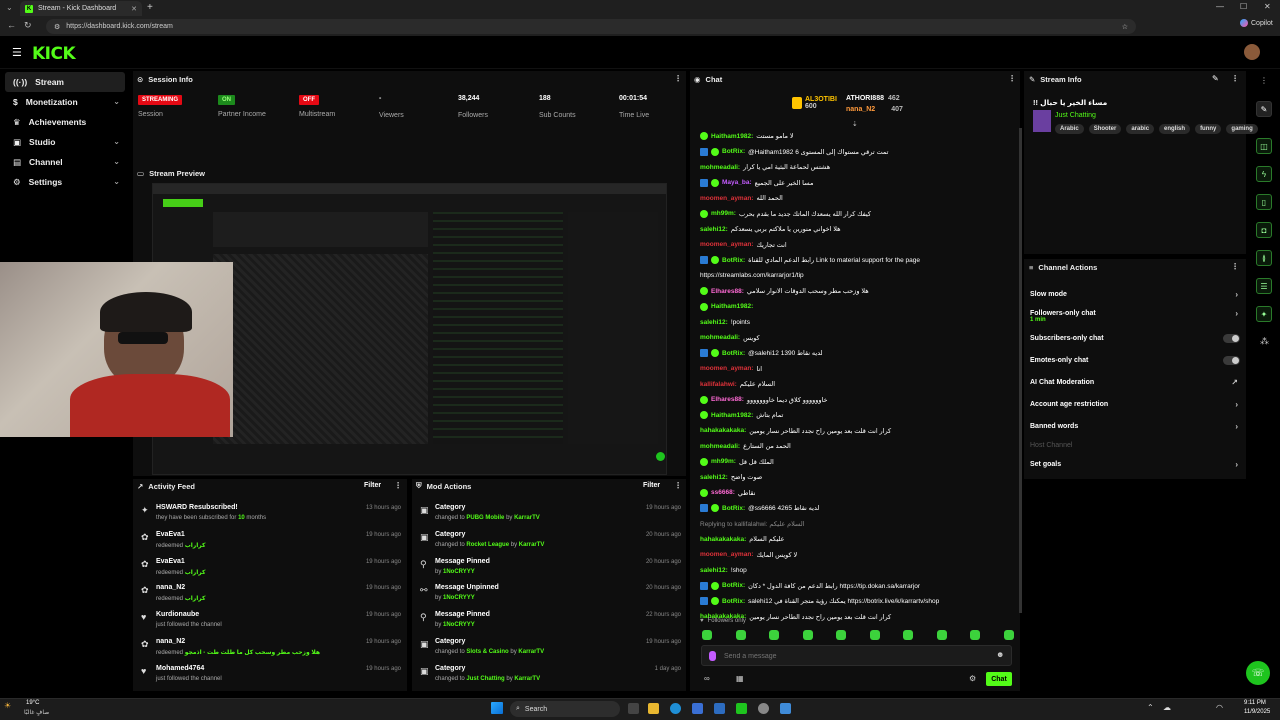 This screenshot has width=1280, height=720. Describe the element at coordinates (65, 182) in the screenshot. I see `sidebar-item-settings: ⚙ Settings ⌄` at that location.